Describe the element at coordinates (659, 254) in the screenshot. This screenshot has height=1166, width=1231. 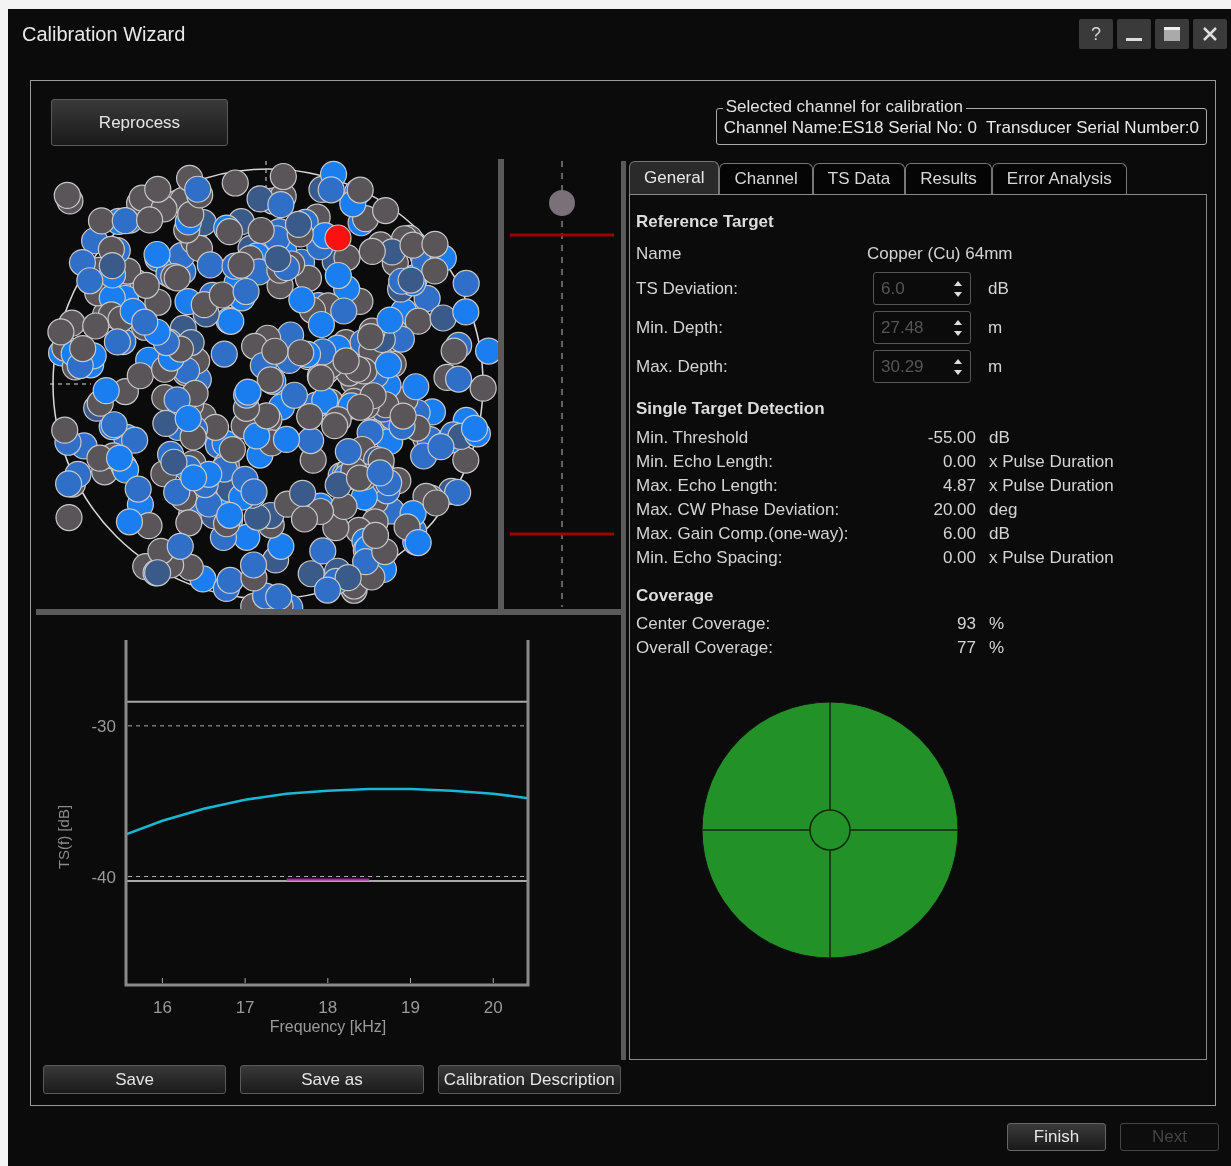
I see `field-label: Name` at that location.